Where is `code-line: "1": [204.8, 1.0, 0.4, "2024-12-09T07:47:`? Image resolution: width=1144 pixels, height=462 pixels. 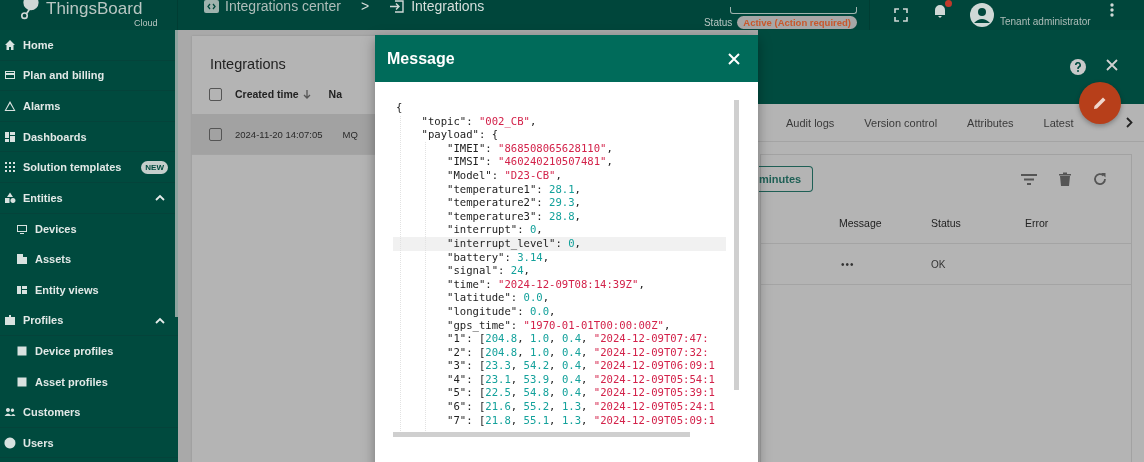
code-line: "1": [204.8, 1.0, 0.4, "2024-12-09T07:47: is located at coordinates (578, 339).